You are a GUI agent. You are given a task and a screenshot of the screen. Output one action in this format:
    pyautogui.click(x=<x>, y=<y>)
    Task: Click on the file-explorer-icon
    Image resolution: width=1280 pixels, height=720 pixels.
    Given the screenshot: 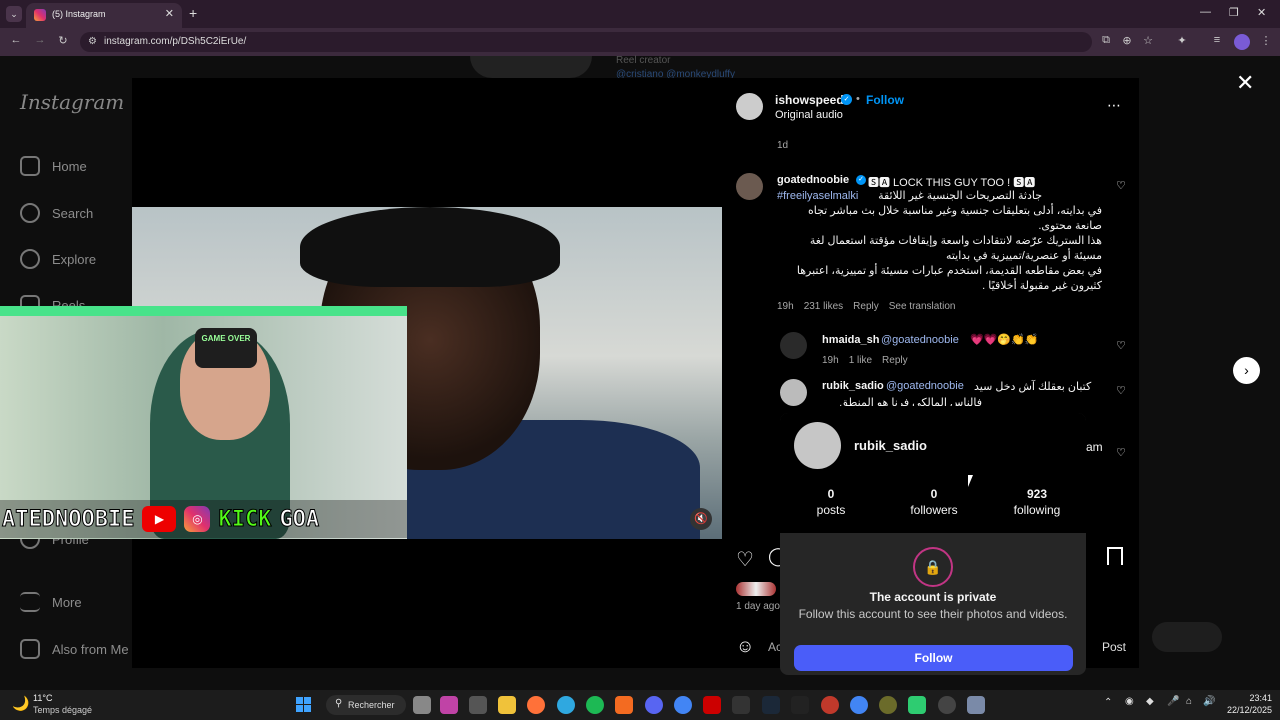 What is the action you would take?
    pyautogui.click(x=507, y=705)
    